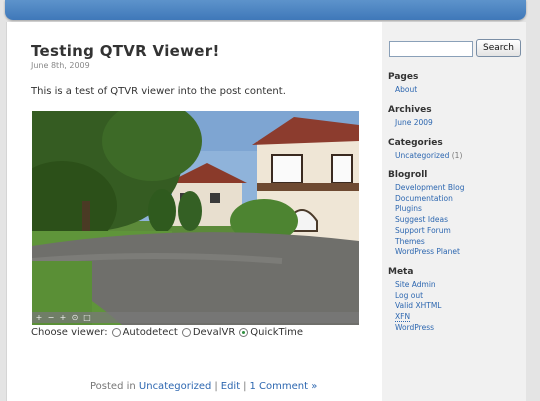 This screenshot has height=401, width=540. I want to click on post-meta: Posted in Uncategorized | Edit | 1 Comment », so click(203, 386).